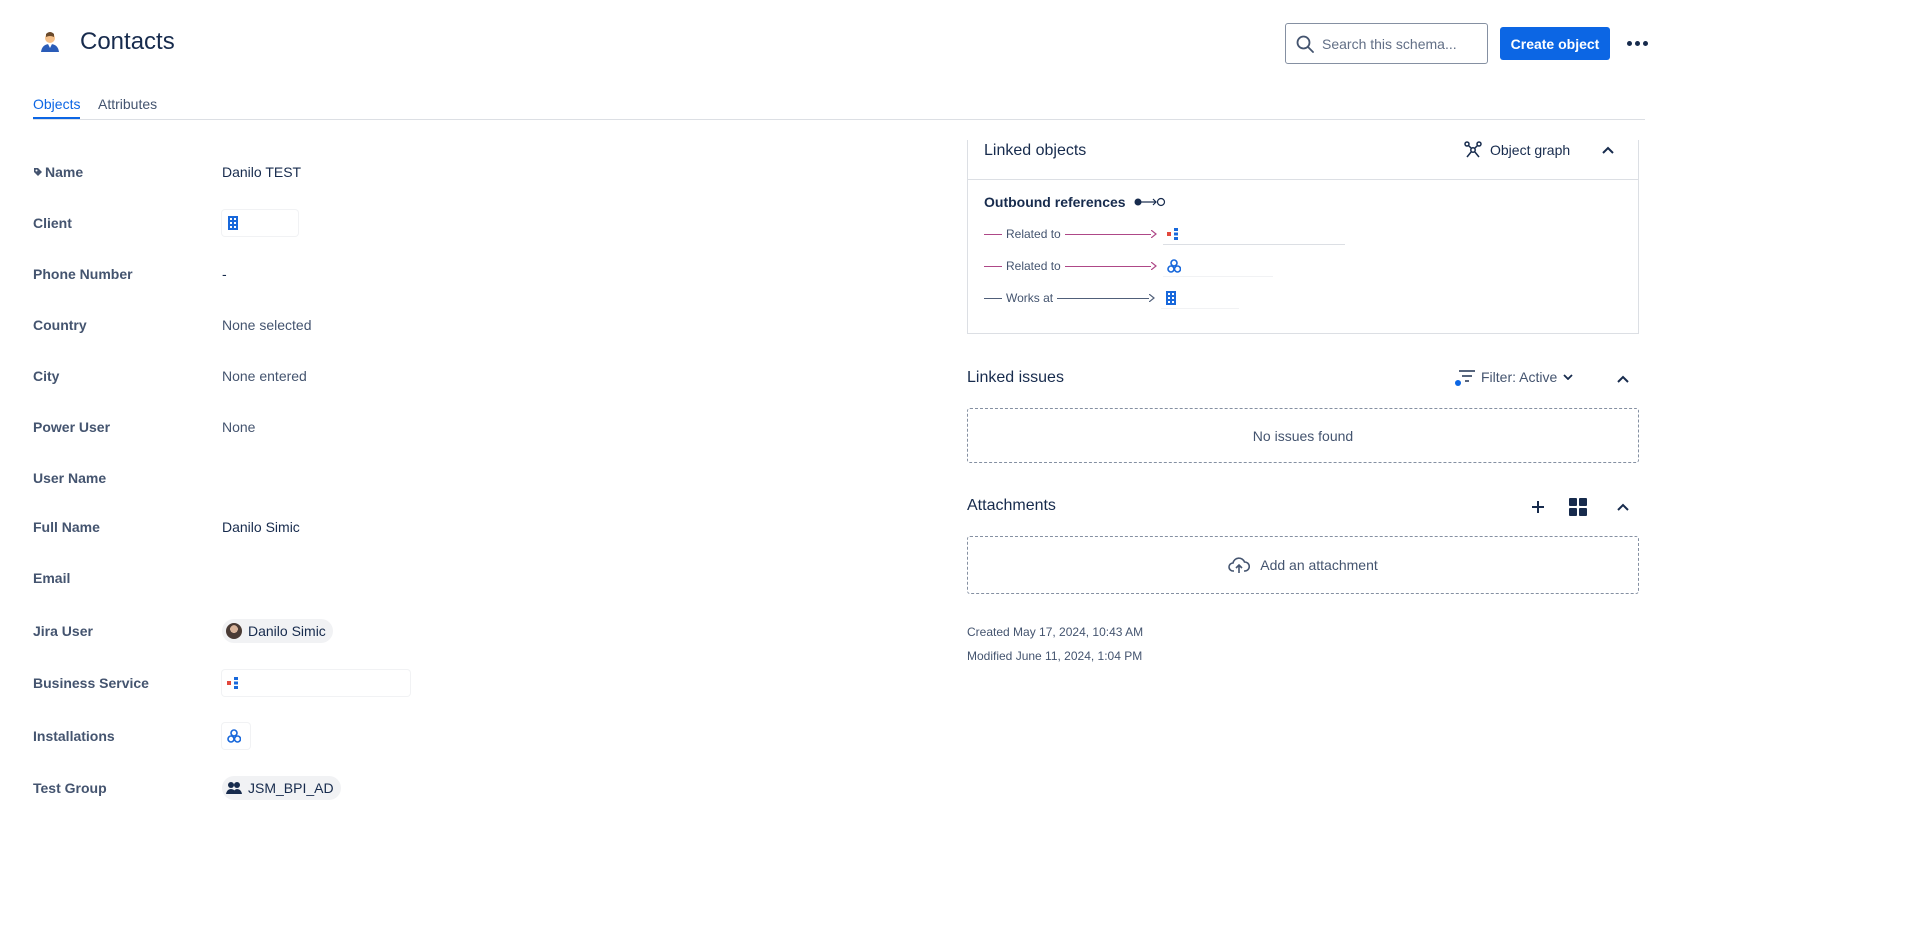 This screenshot has width=1914, height=935. Describe the element at coordinates (1555, 43) in the screenshot. I see `create-object-button: Create object` at that location.